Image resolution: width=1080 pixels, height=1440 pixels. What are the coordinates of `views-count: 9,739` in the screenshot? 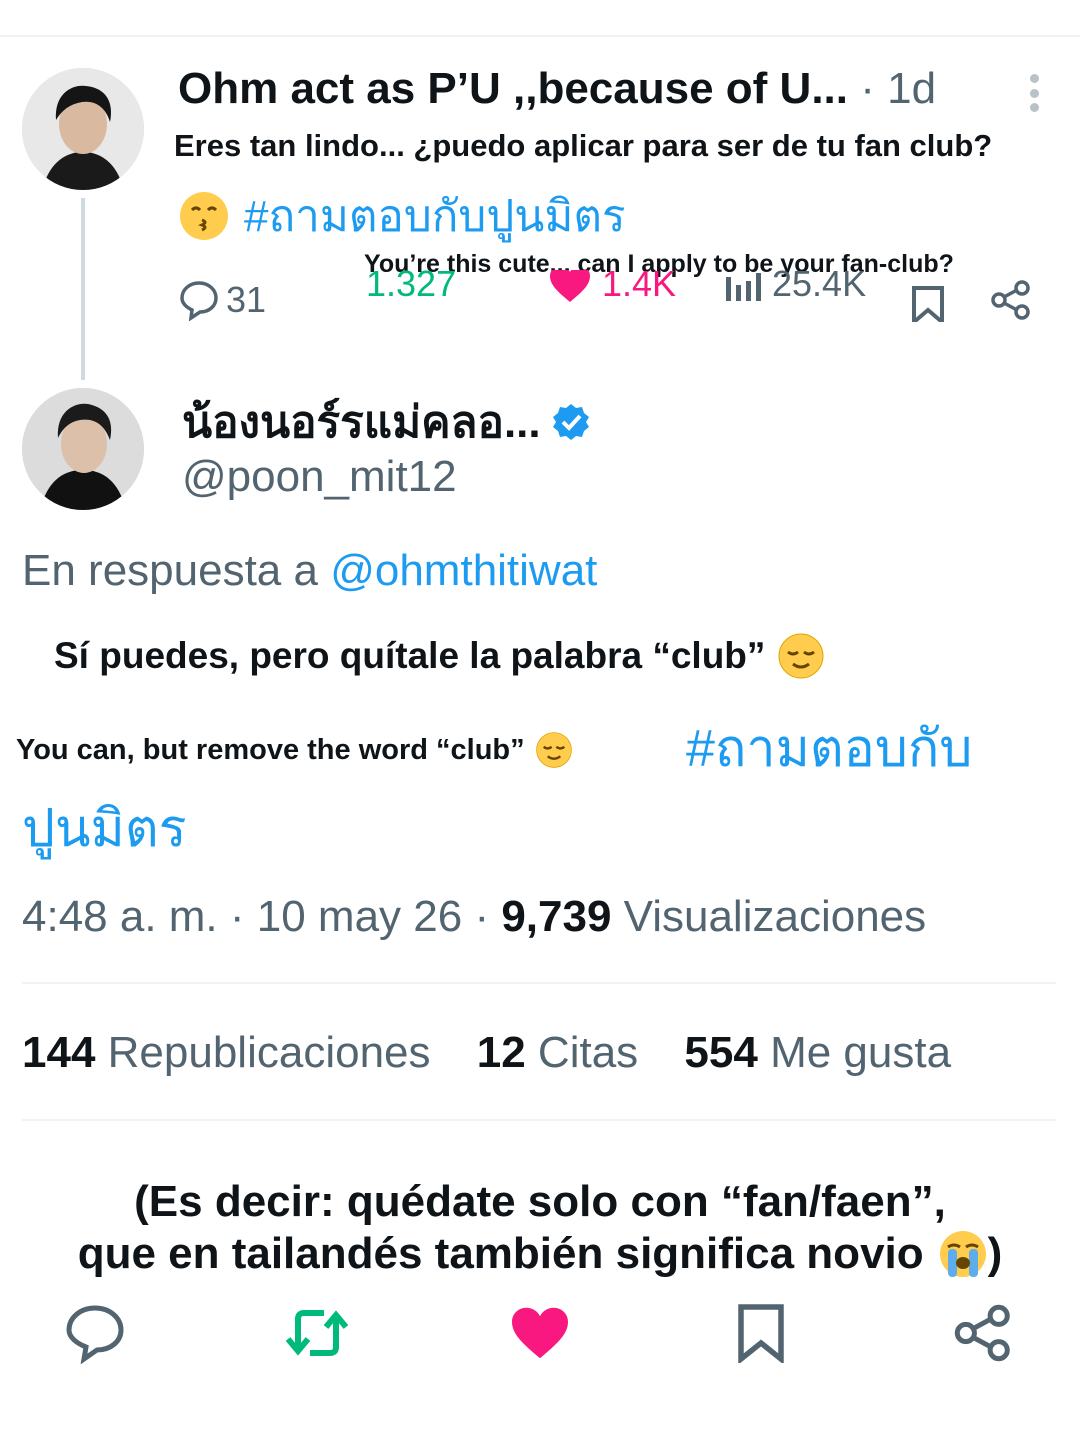 It's located at (556, 916).